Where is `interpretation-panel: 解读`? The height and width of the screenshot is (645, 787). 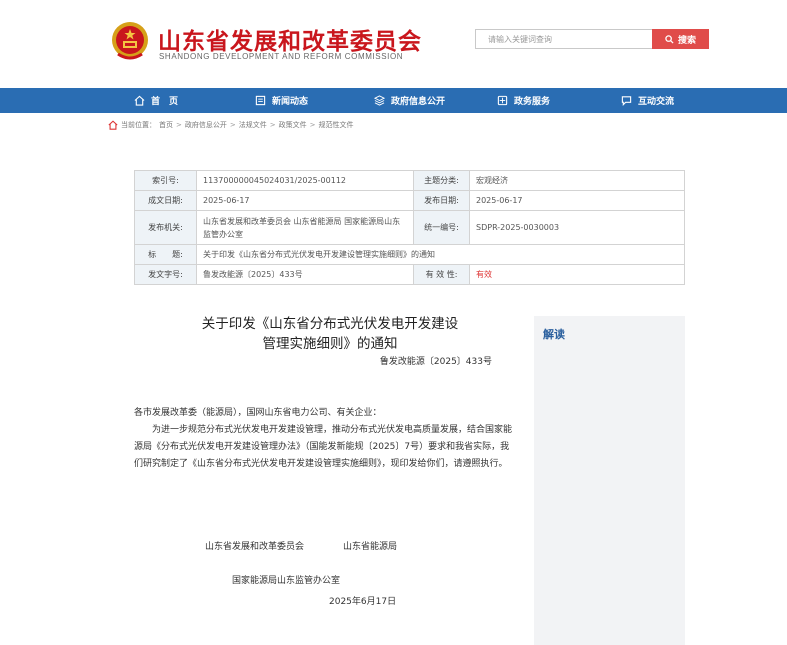
interpretation-panel: 解读 is located at coordinates (609, 480).